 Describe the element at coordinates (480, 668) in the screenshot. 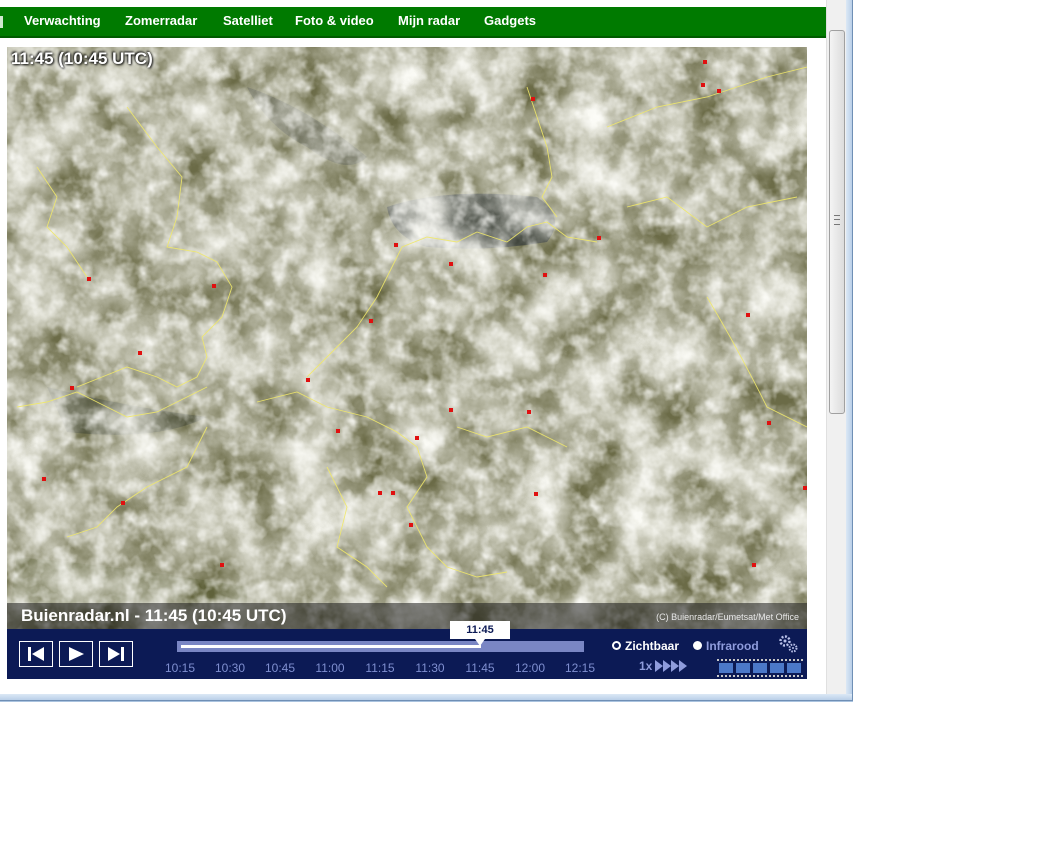

I see `timeline-label: 11:45` at that location.